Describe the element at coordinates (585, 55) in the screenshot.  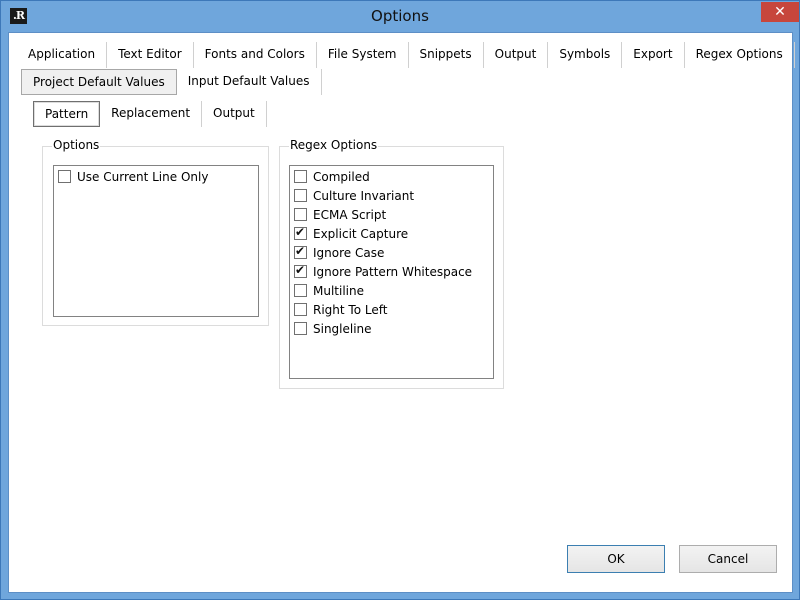
I see `tab-symbols: Symbols` at that location.